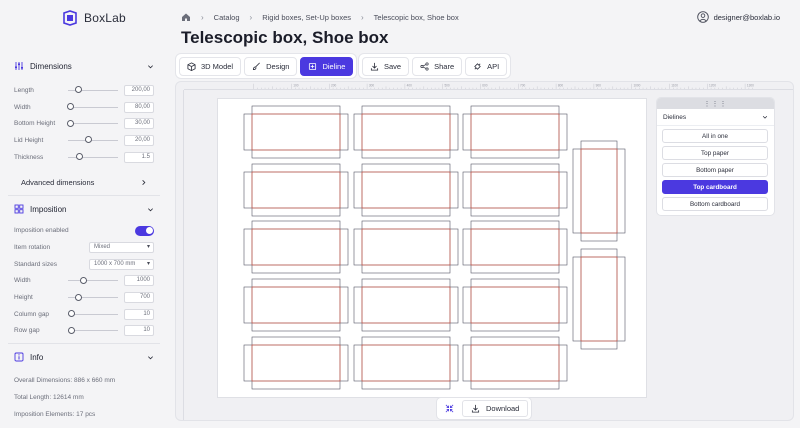 This screenshot has height=428, width=800. I want to click on share-icon, so click(424, 66).